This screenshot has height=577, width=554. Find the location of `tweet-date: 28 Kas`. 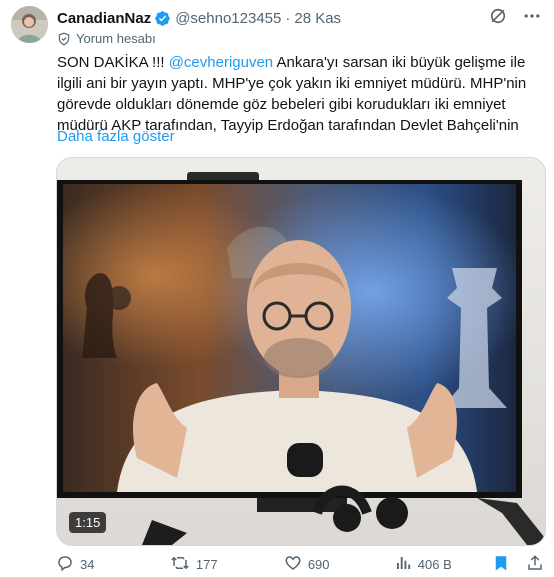

tweet-date: 28 Kas is located at coordinates (317, 18).